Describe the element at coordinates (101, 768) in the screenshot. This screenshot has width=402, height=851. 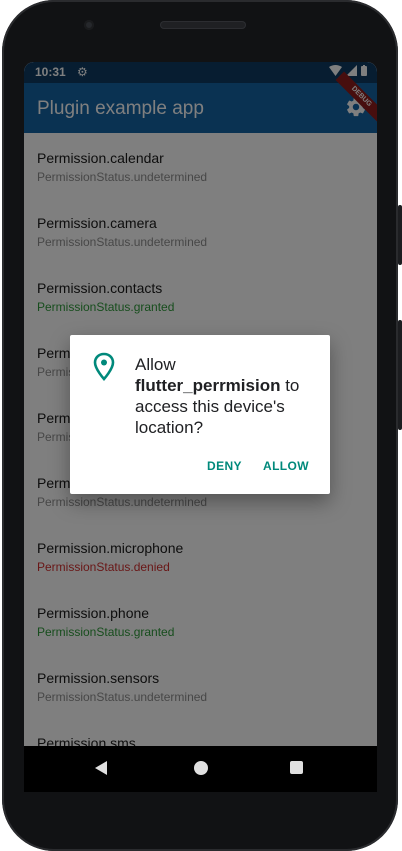
I see `back-button` at that location.